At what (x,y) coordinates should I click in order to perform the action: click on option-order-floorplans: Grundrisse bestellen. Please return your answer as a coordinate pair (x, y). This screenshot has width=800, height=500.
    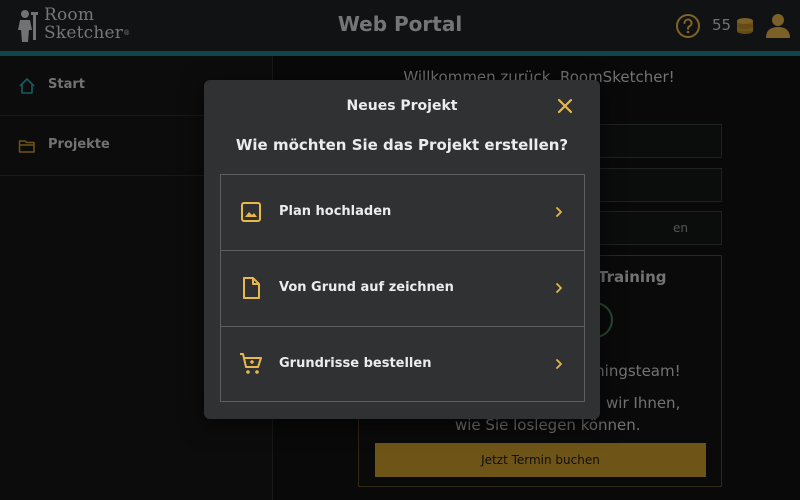
    Looking at the image, I should click on (402, 363).